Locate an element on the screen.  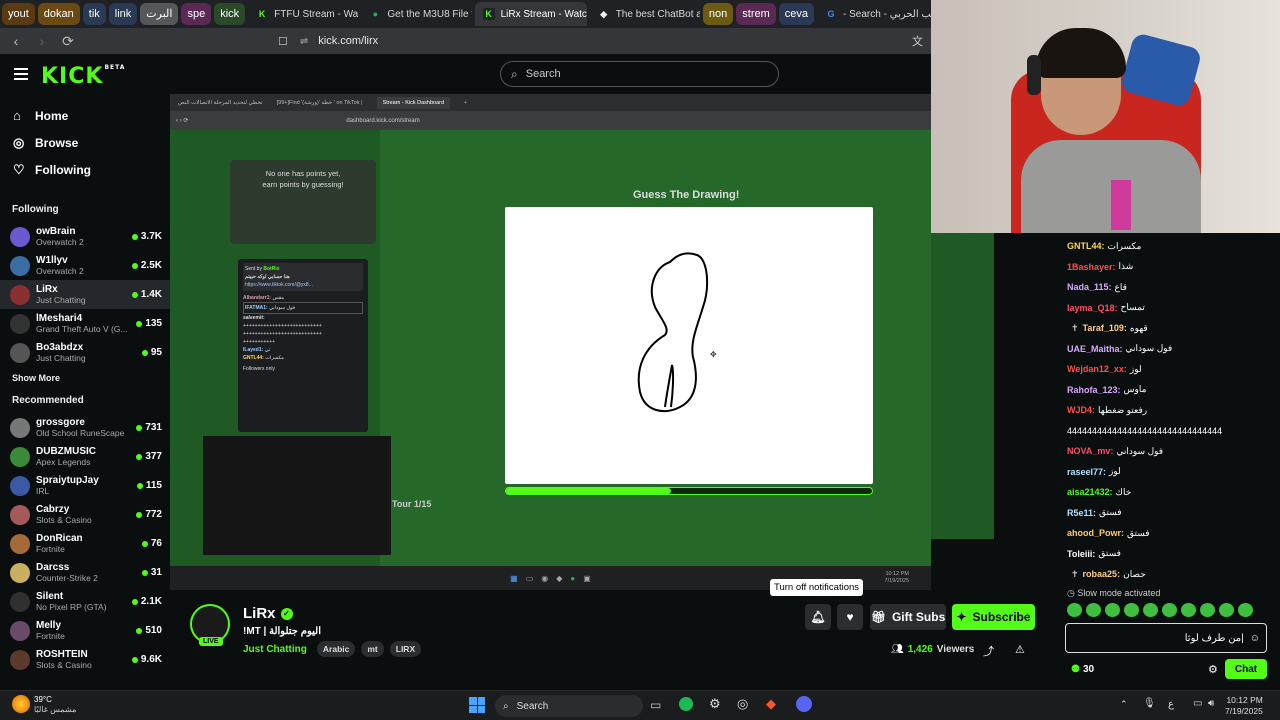
chat-username: Toleiii: is located at coordinates (1081, 554).